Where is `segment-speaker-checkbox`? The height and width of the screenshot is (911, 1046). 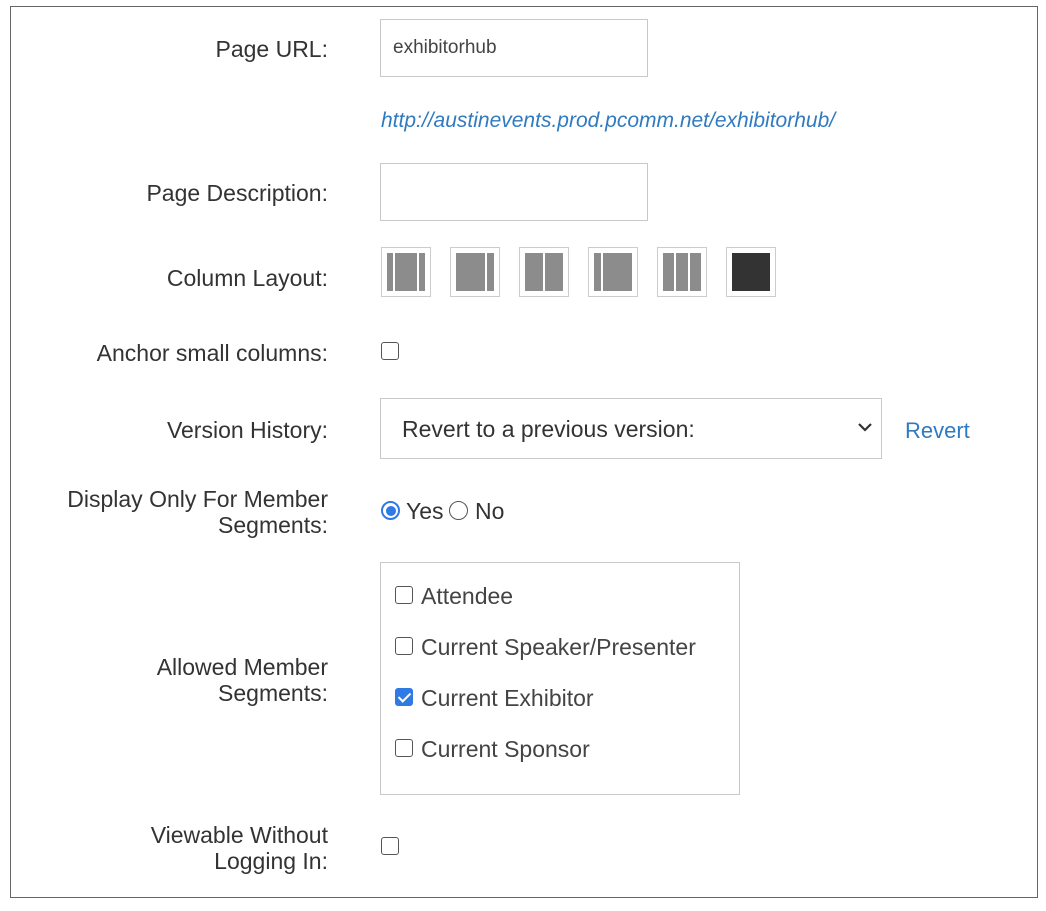
segment-speaker-checkbox is located at coordinates (404, 646).